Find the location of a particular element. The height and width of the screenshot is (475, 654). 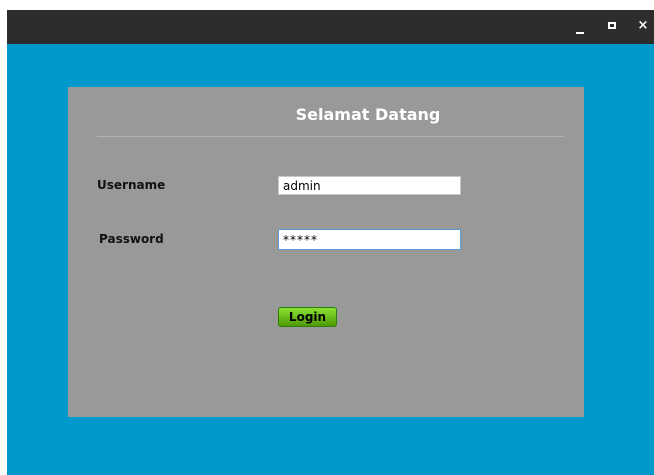

username-input is located at coordinates (369, 185).